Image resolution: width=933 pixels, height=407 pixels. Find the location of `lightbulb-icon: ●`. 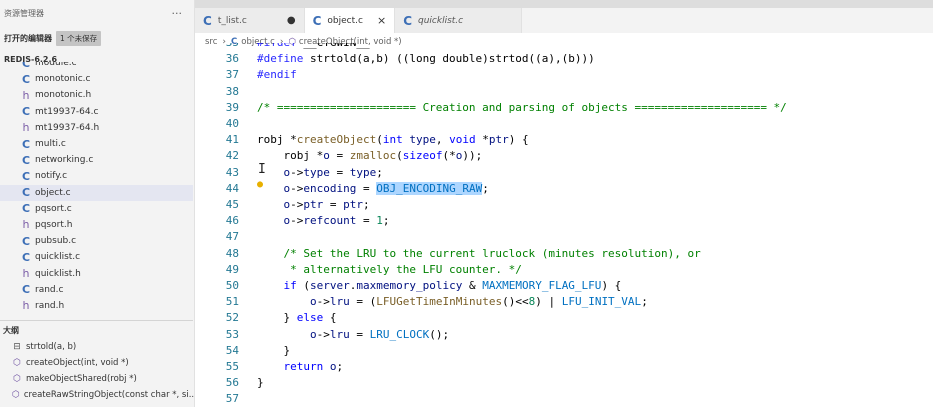

lightbulb-icon: ● is located at coordinates (260, 185).